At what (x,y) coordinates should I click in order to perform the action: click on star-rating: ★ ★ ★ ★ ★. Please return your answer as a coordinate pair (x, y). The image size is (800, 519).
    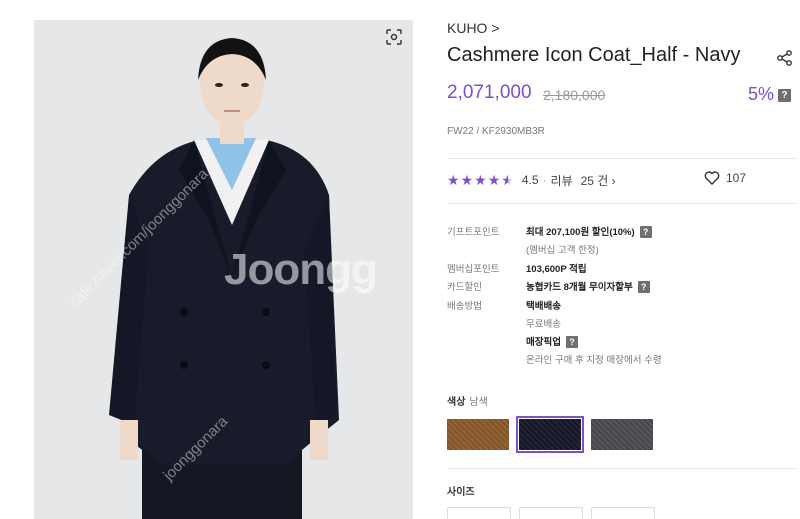
    Looking at the image, I should click on (480, 180).